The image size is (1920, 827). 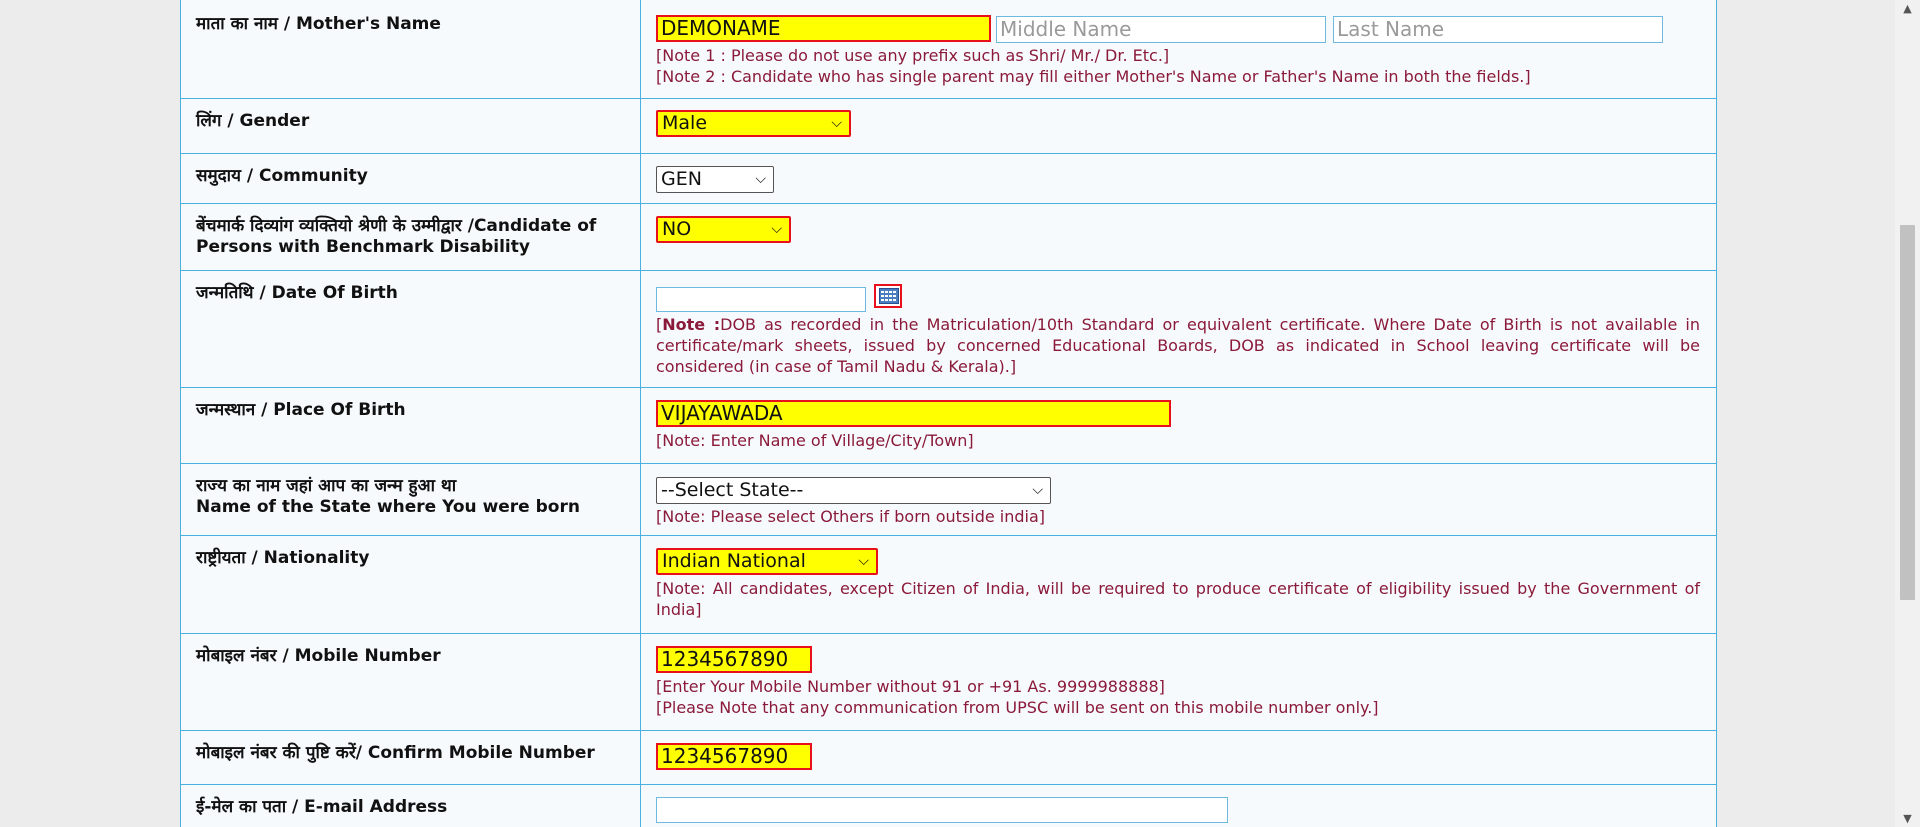 What do you see at coordinates (734, 756) in the screenshot?
I see `confirm-mobile-input: 1234567890` at bounding box center [734, 756].